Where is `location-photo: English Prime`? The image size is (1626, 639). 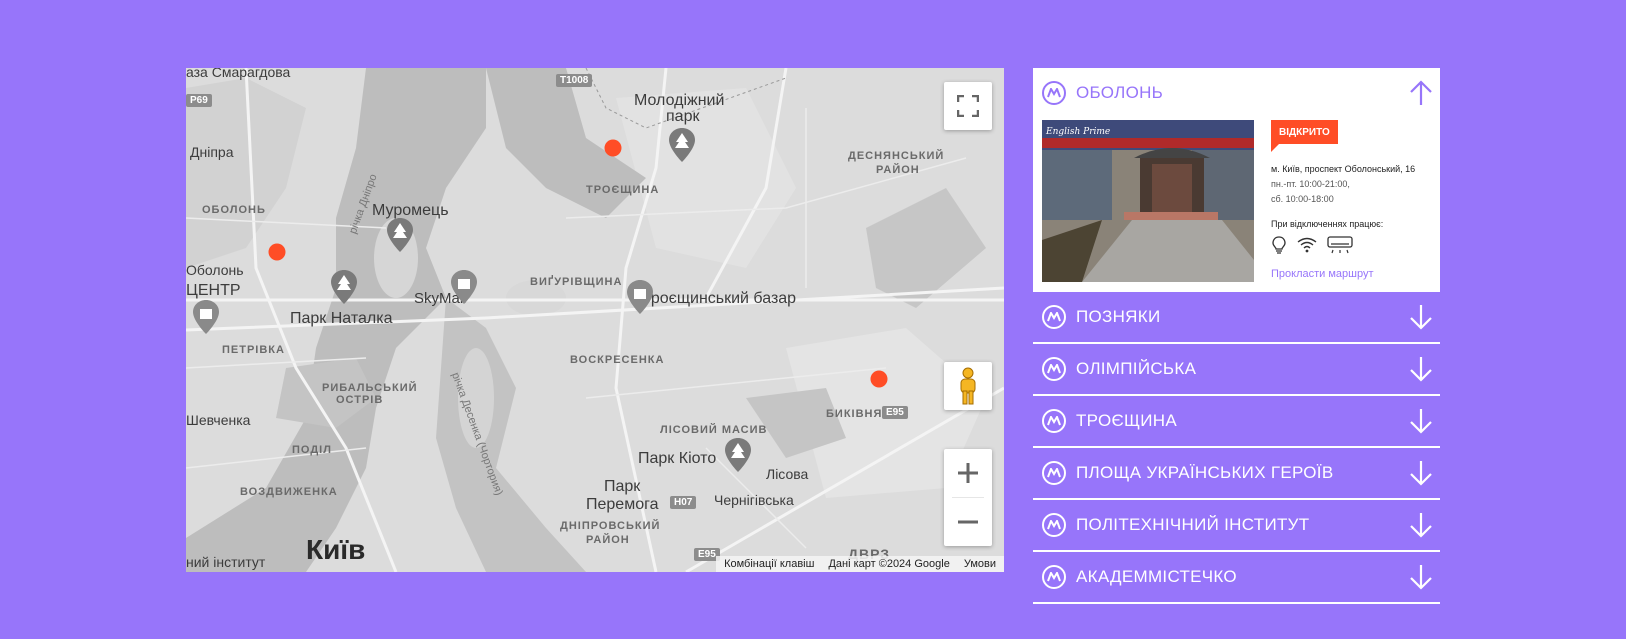
location-photo: English Prime is located at coordinates (1148, 201).